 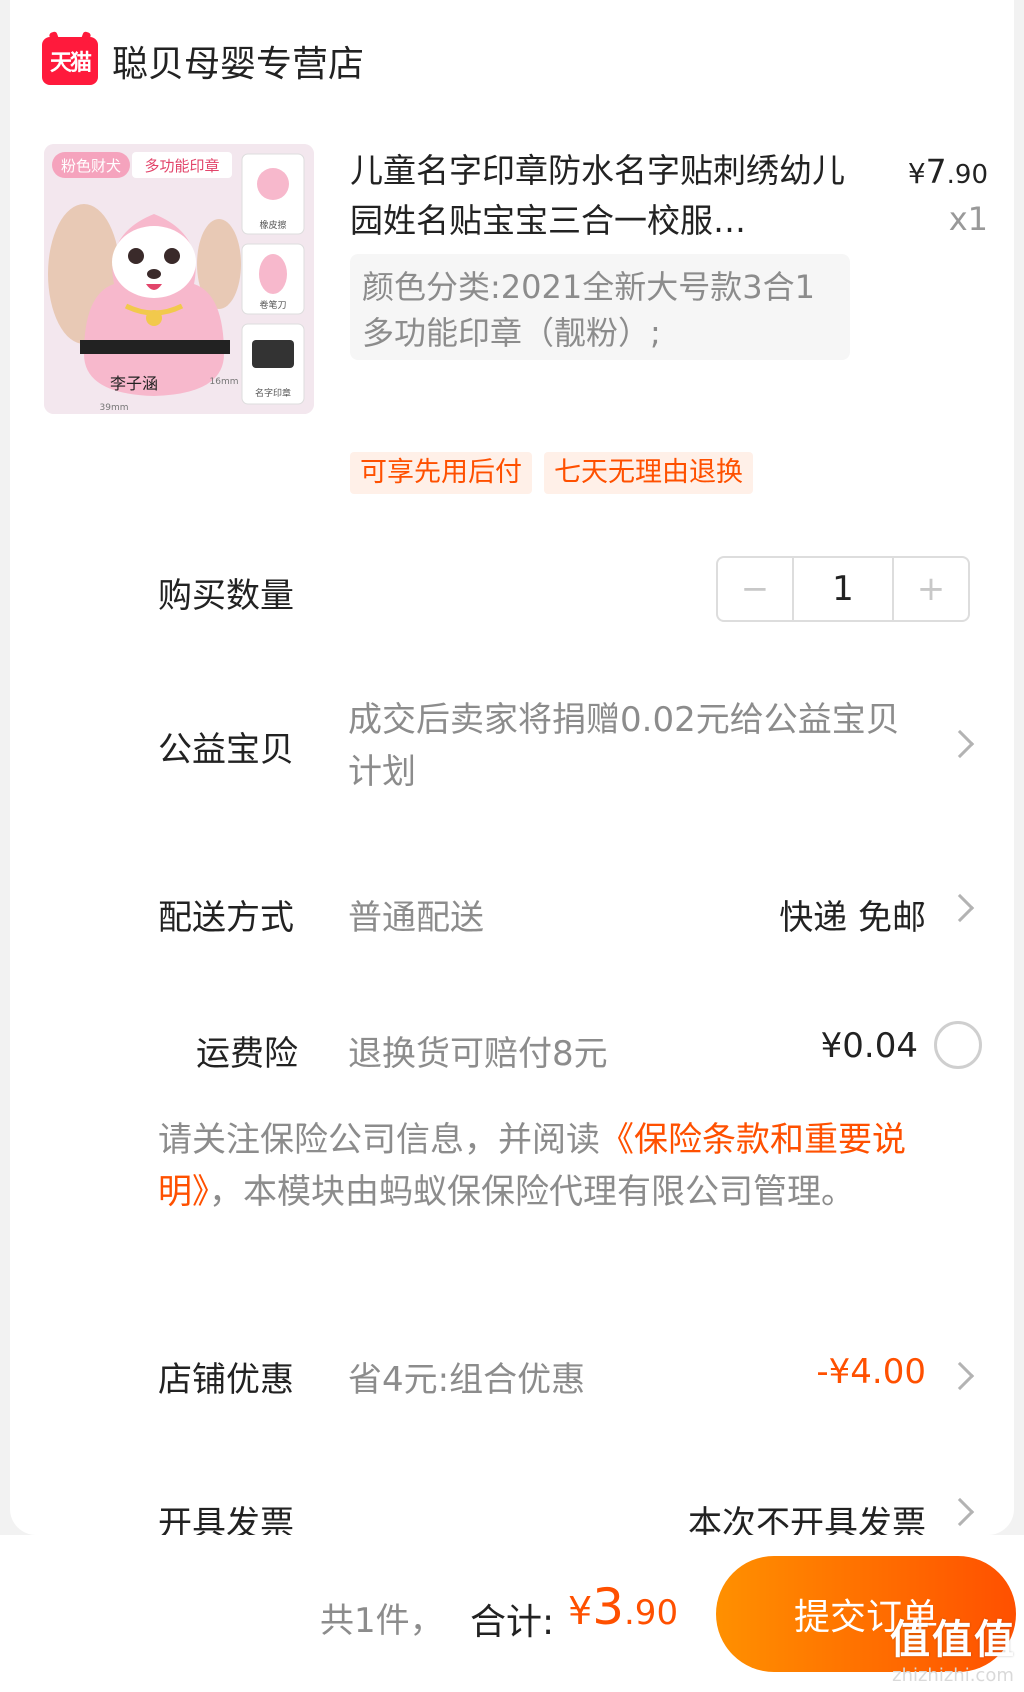 I want to click on image-badge-2: 多功能印章, so click(x=181, y=166).